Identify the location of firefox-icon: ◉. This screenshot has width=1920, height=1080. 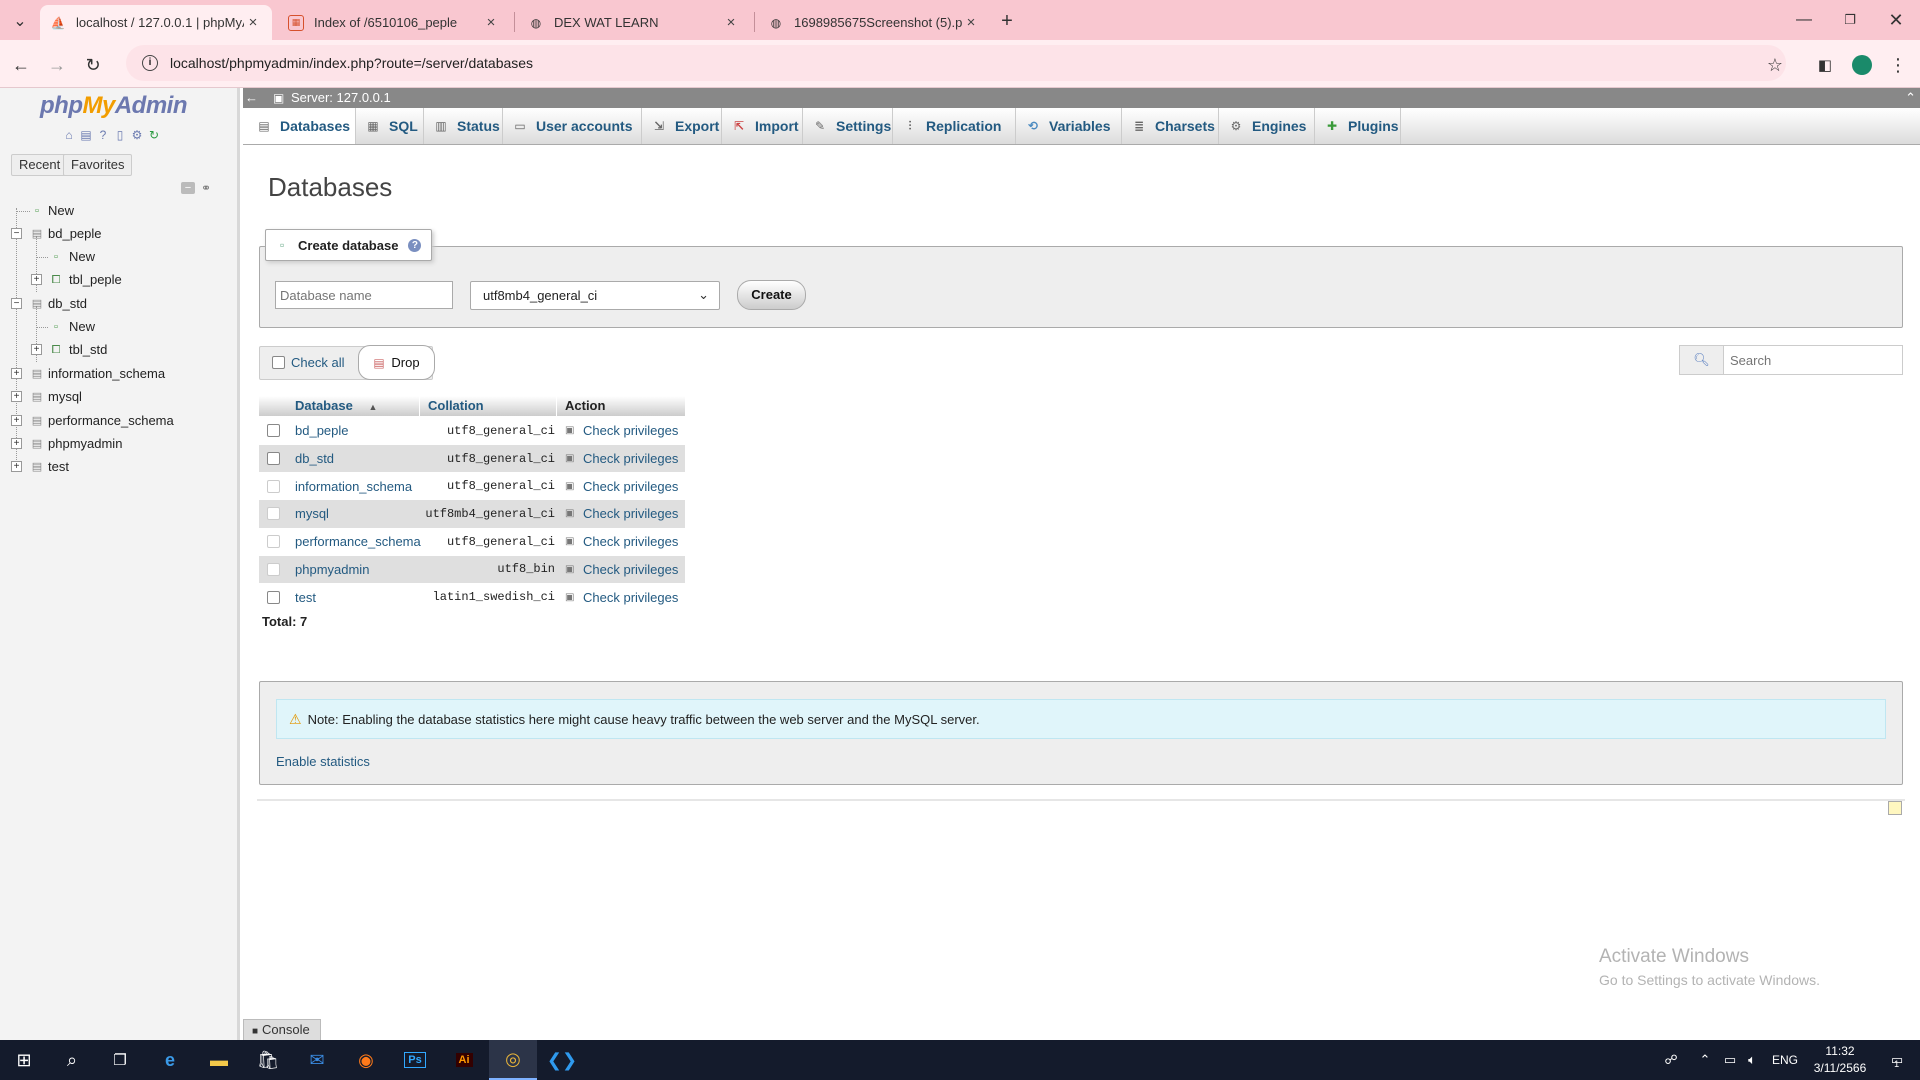
(366, 1060).